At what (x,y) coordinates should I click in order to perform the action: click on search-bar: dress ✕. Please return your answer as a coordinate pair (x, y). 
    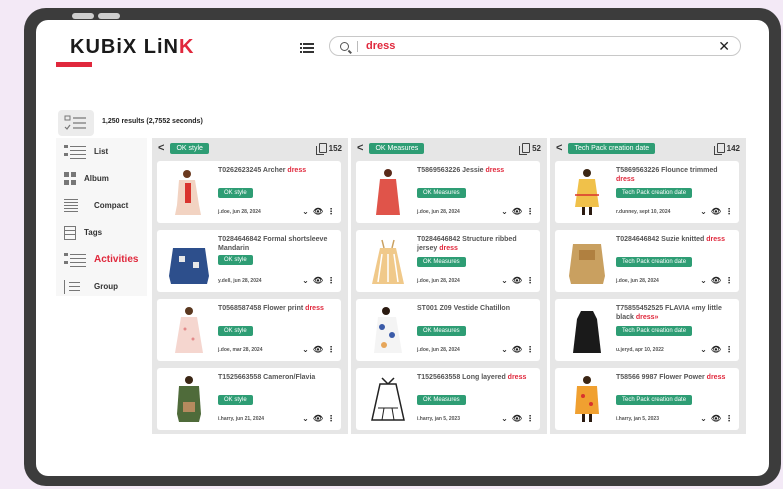
    Looking at the image, I should click on (535, 46).